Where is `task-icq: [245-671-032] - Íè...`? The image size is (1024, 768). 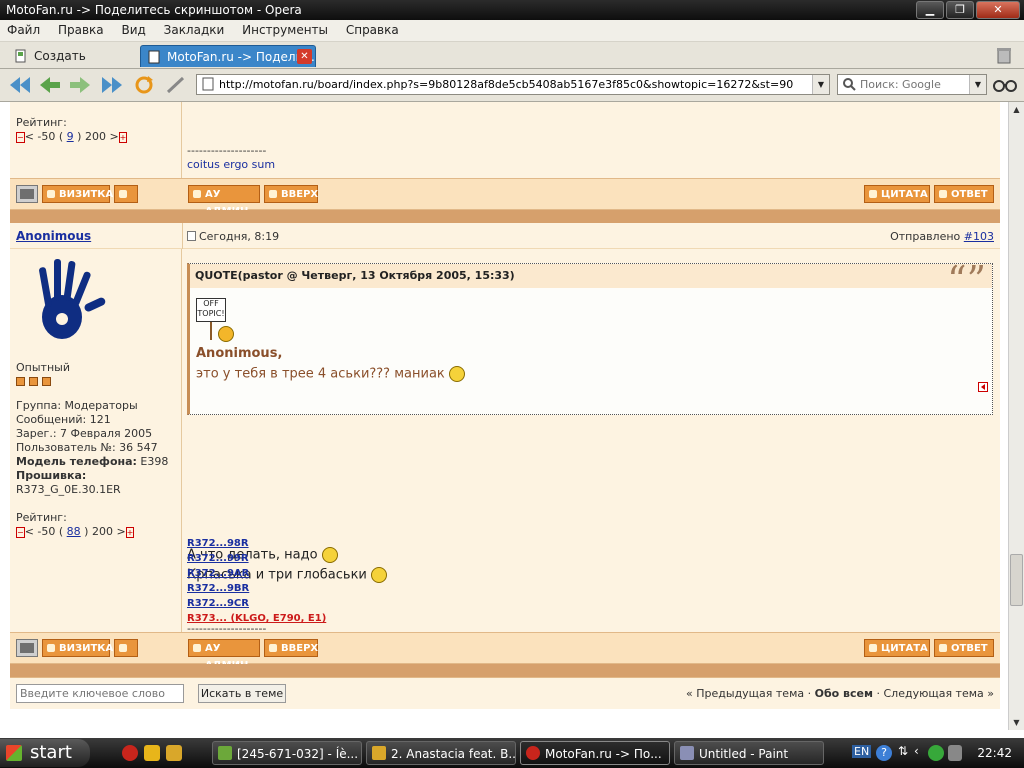
task-icq: [245-671-032] - Íè... is located at coordinates (287, 753).